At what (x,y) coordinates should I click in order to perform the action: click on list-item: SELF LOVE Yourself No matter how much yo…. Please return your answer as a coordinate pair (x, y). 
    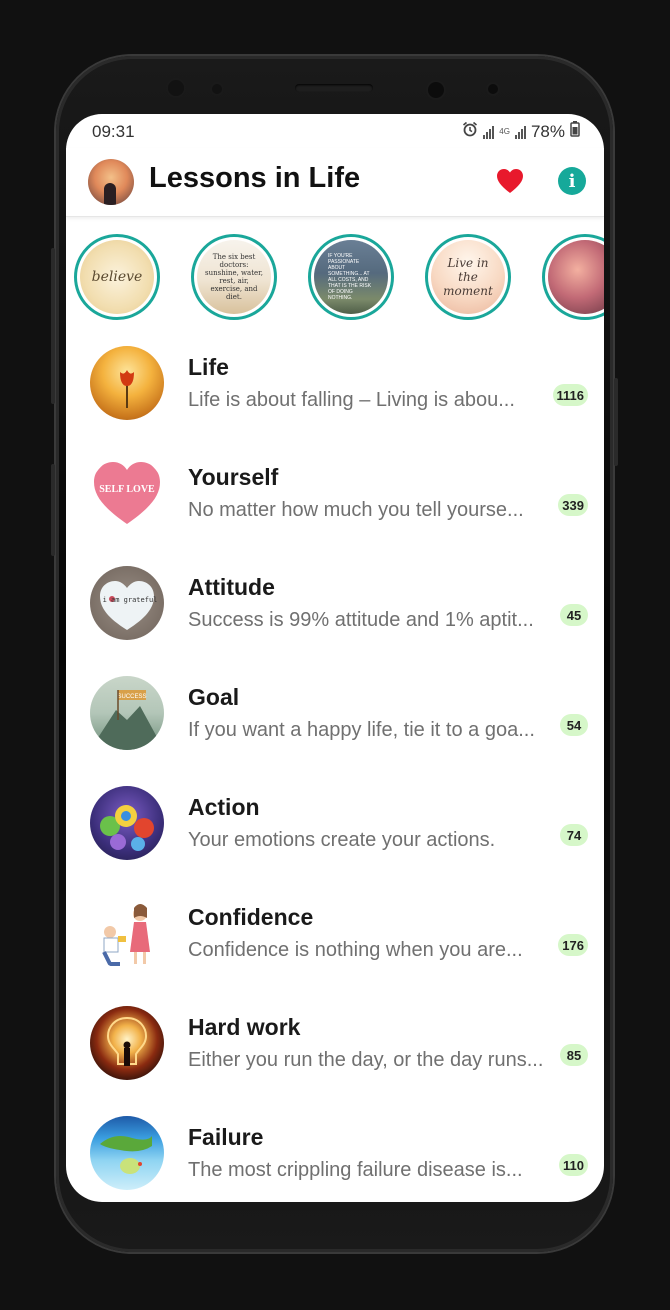
    Looking at the image, I should click on (335, 499).